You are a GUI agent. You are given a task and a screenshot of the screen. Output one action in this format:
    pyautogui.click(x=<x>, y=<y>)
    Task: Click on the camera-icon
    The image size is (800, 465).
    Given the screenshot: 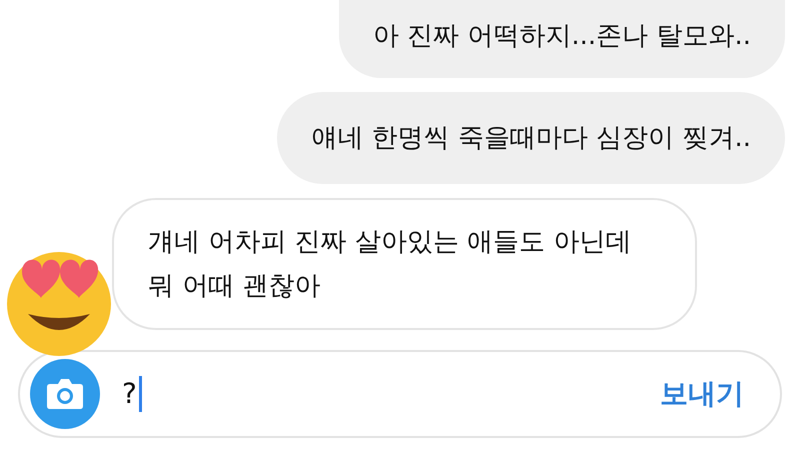 What is the action you would take?
    pyautogui.click(x=65, y=394)
    